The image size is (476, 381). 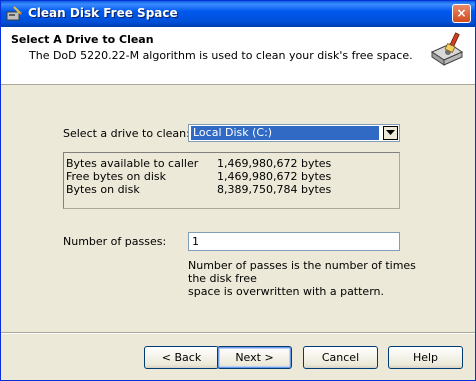 I want to click on title-bar: Clean Disk Free Space ×, so click(x=238, y=14).